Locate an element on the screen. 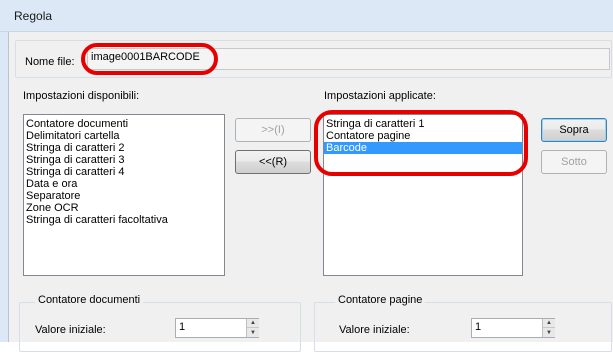  page-start-value-label: Valore iniziale: is located at coordinates (374, 330).